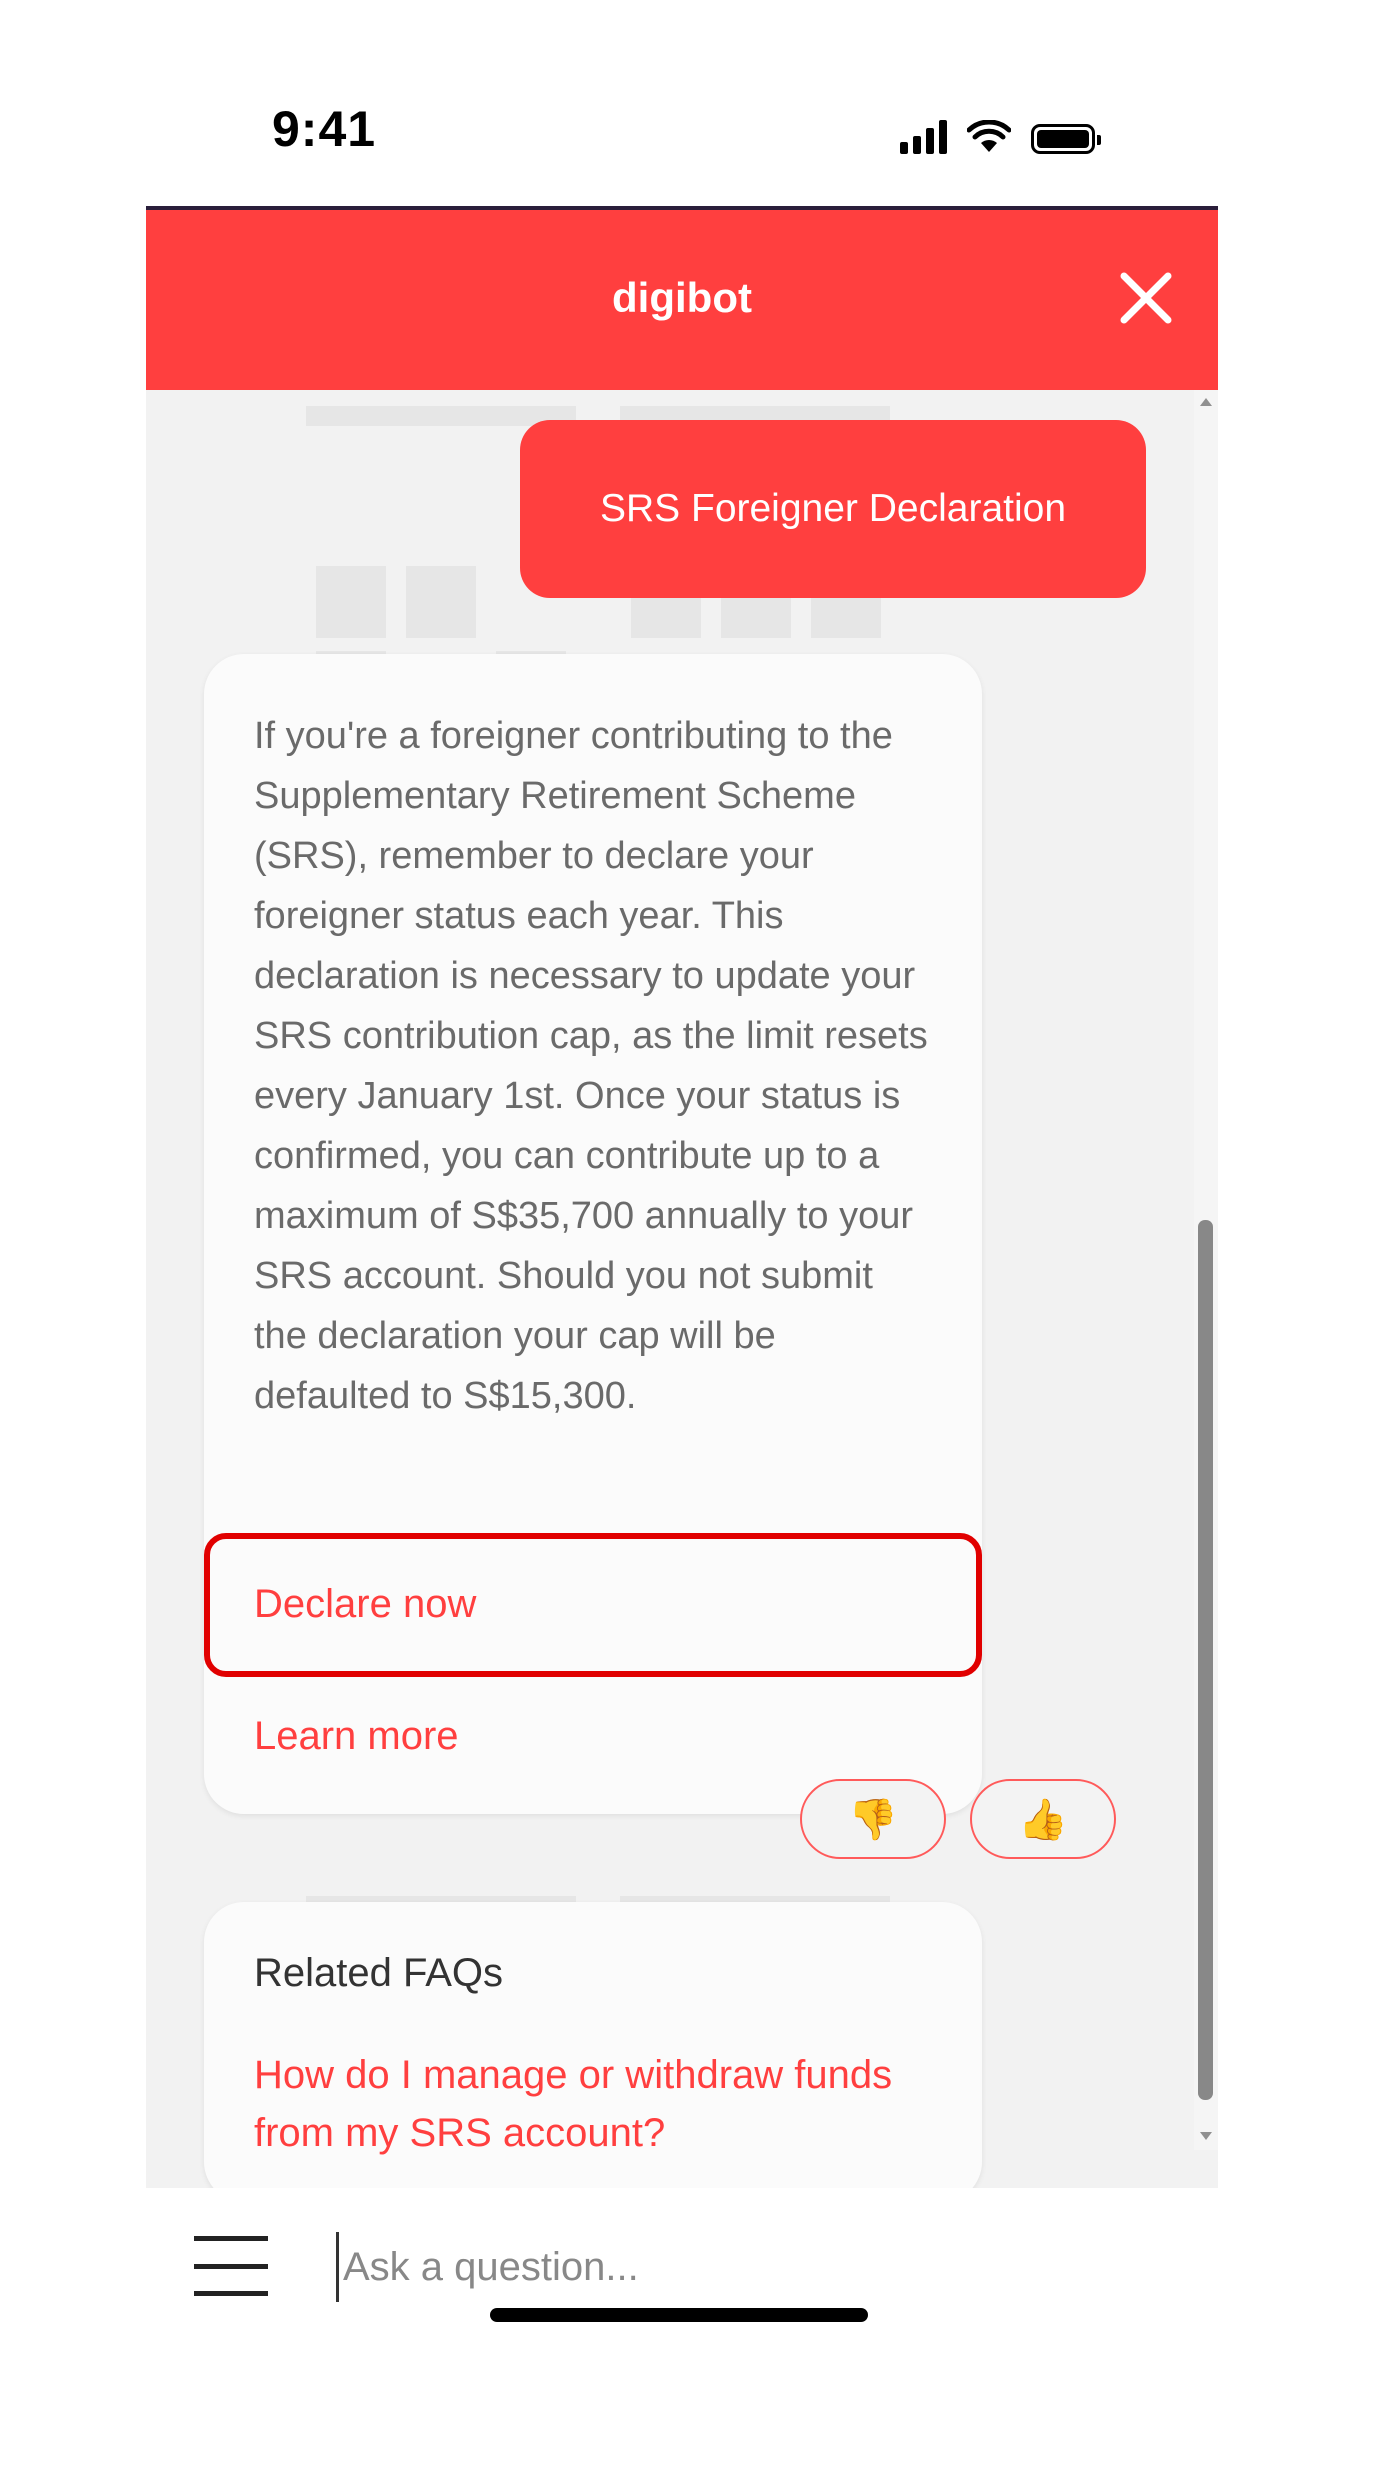  I want to click on scrollbar-thumb, so click(1205, 1660).